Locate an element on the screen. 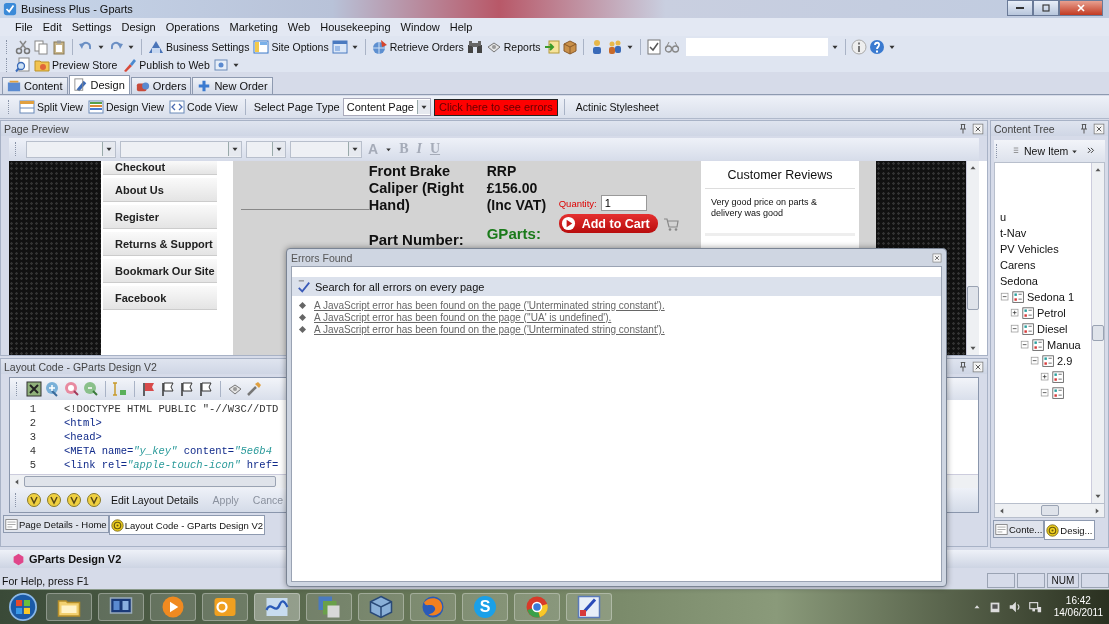  menu-item: File is located at coordinates (24, 27).